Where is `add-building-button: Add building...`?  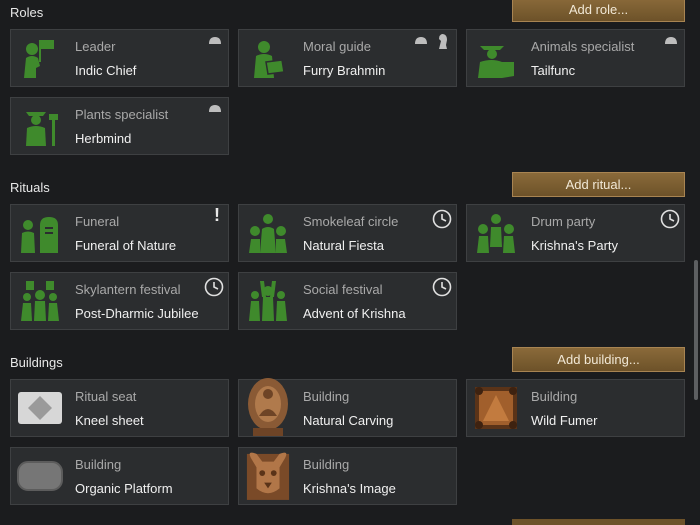 add-building-button: Add building... is located at coordinates (598, 359).